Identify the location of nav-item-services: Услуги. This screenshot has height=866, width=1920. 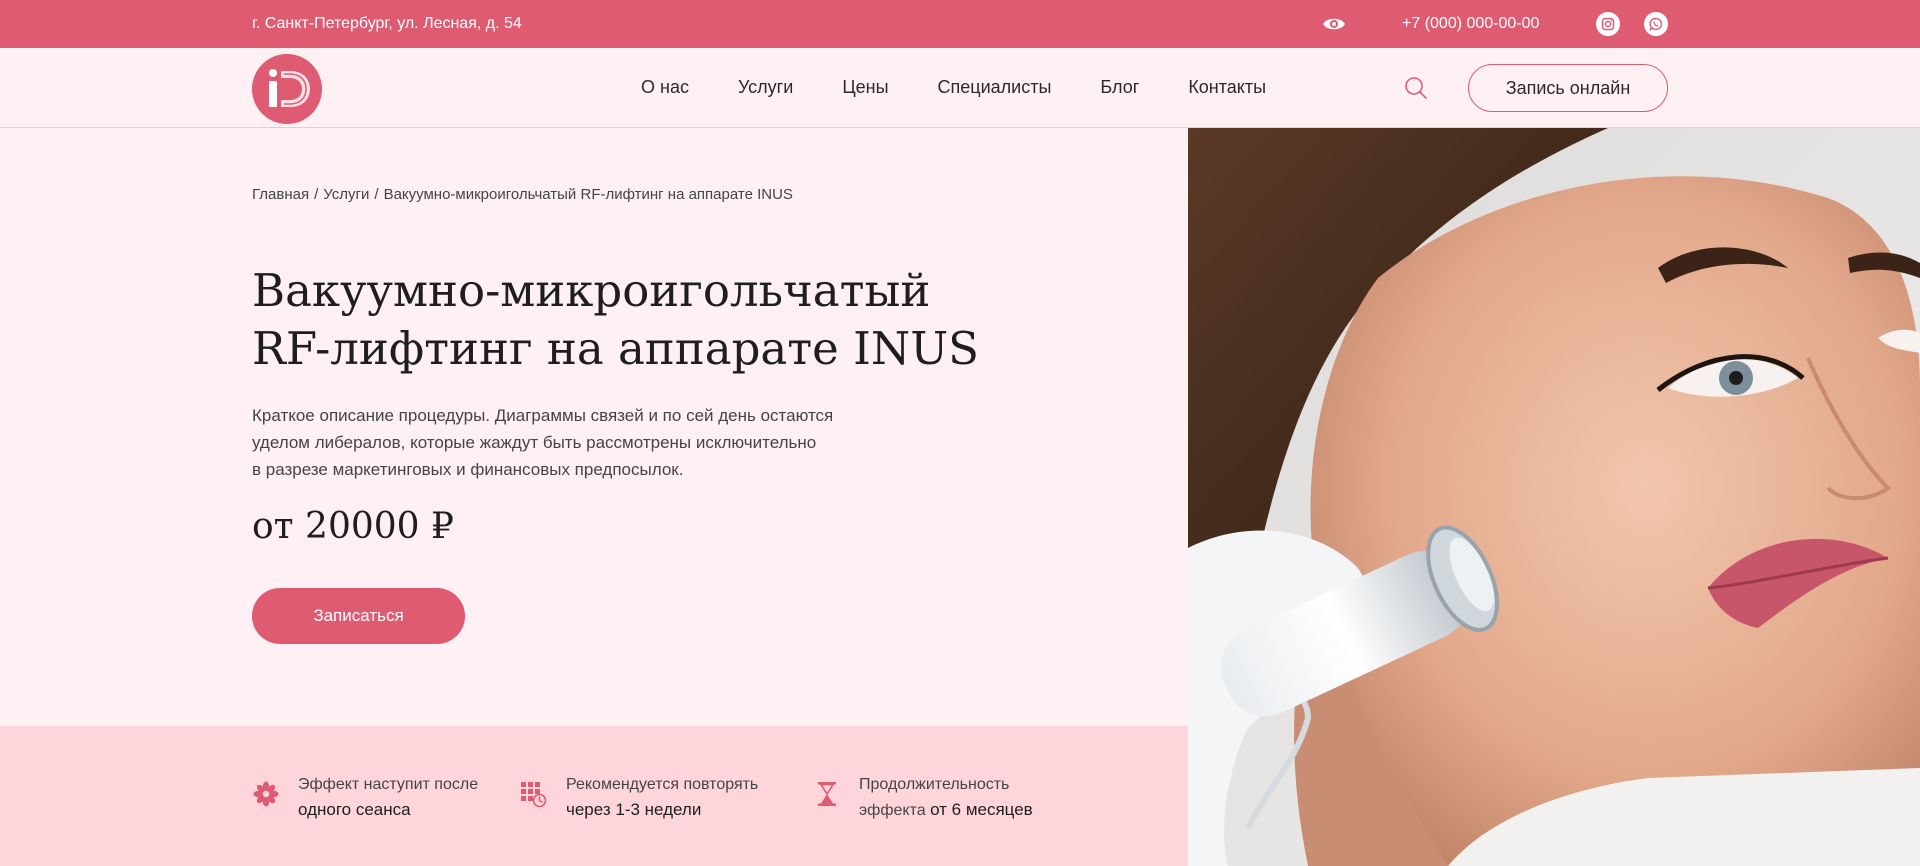
(765, 87).